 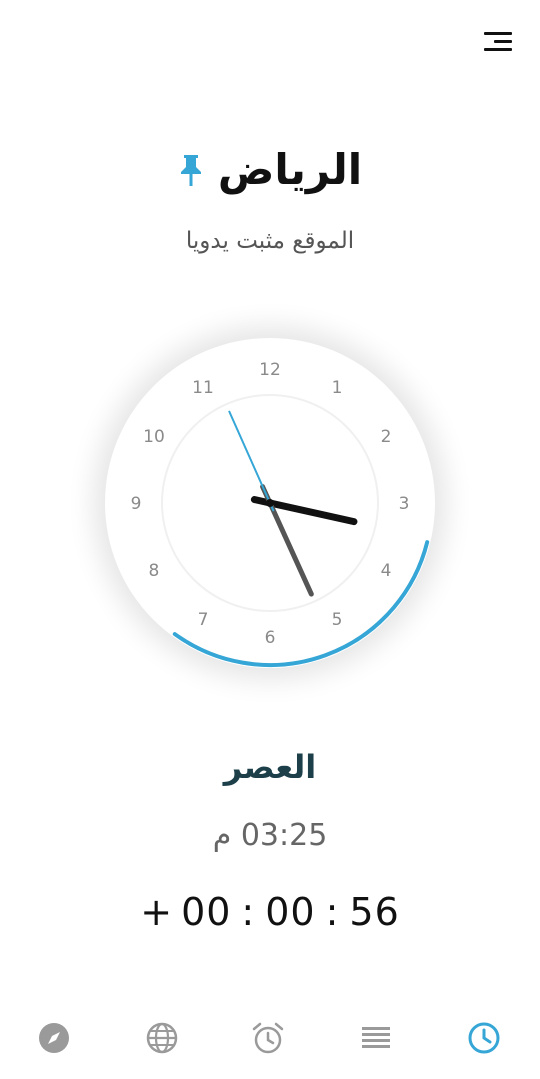 What do you see at coordinates (270, 241) in the screenshot?
I see `location-status: الموقع مثبت يدويا` at bounding box center [270, 241].